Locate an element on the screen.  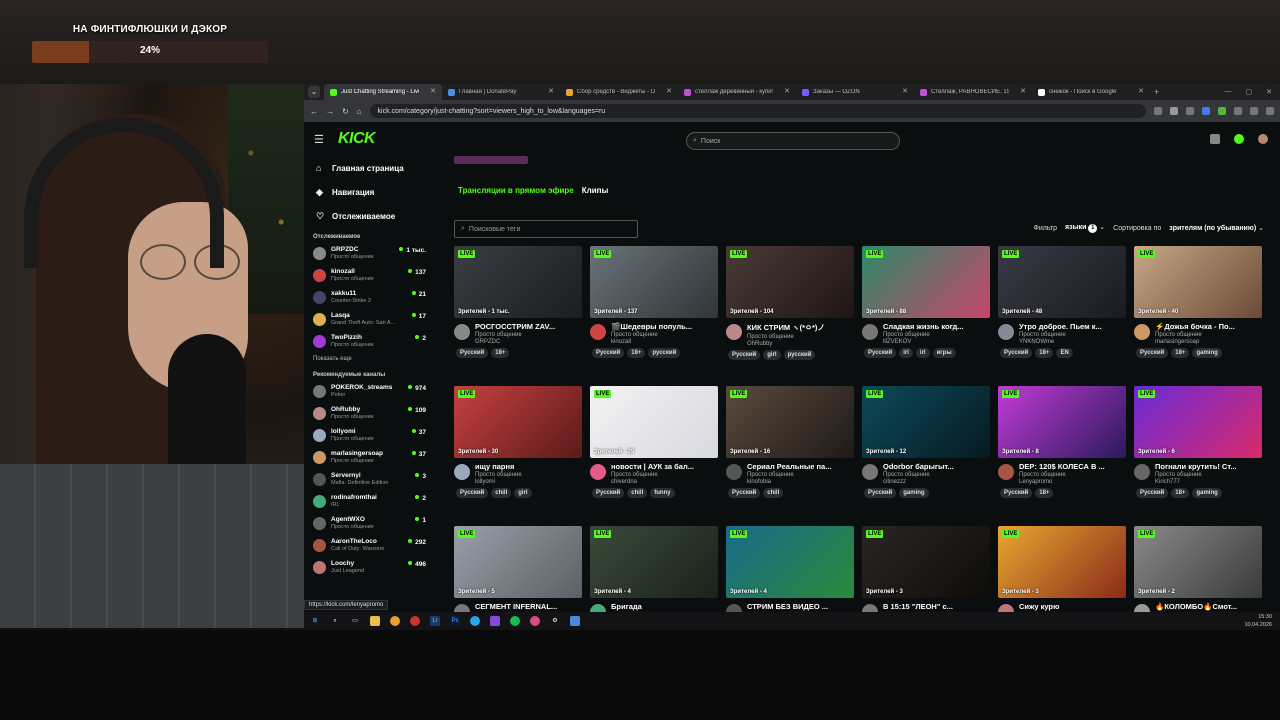
channel-name: kinozall is located at coordinates (663, 342).